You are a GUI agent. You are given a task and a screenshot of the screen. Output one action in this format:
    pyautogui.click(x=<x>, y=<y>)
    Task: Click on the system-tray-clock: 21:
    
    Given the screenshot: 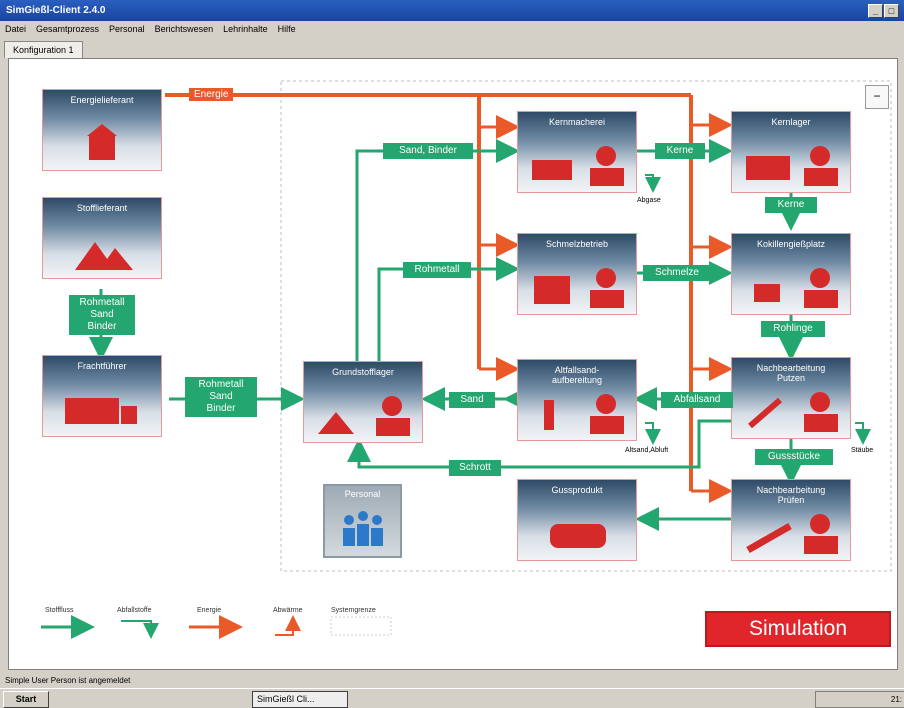 What is the action you would take?
    pyautogui.click(x=859, y=699)
    